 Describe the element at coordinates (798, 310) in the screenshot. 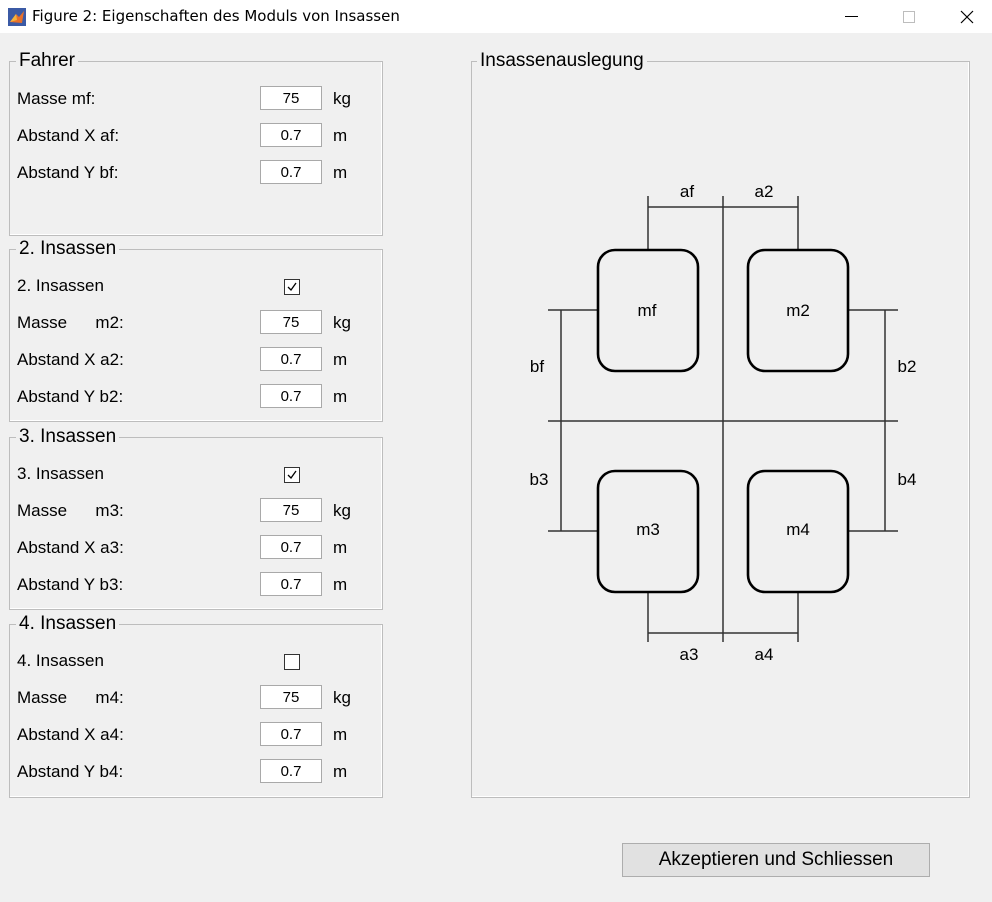

I see `seat-m2-label: m2` at that location.